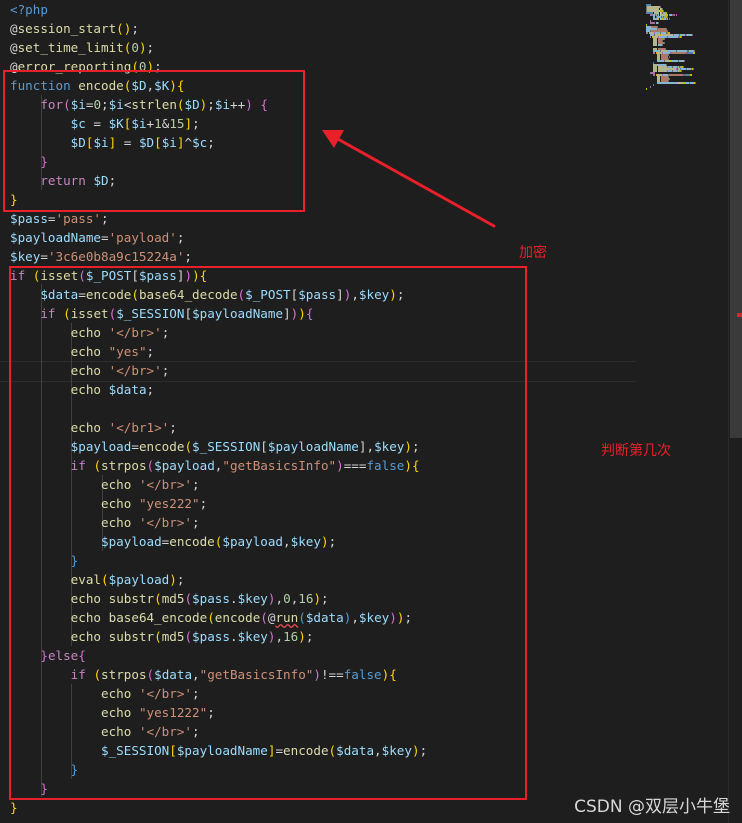 This screenshot has width=742, height=823. I want to click on annotation-arrow, so click(409, 179).